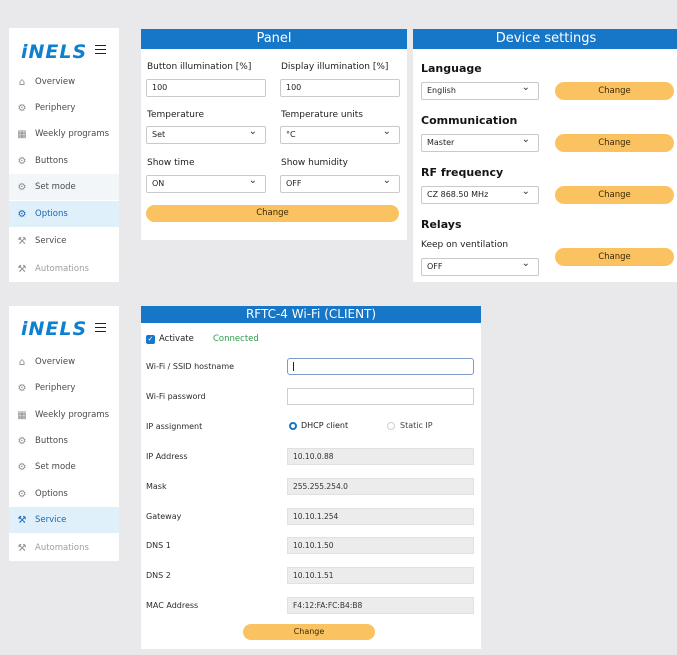 The width and height of the screenshot is (677, 655). What do you see at coordinates (199, 67) in the screenshot?
I see `button-illumination-label: Button illumination [%]` at bounding box center [199, 67].